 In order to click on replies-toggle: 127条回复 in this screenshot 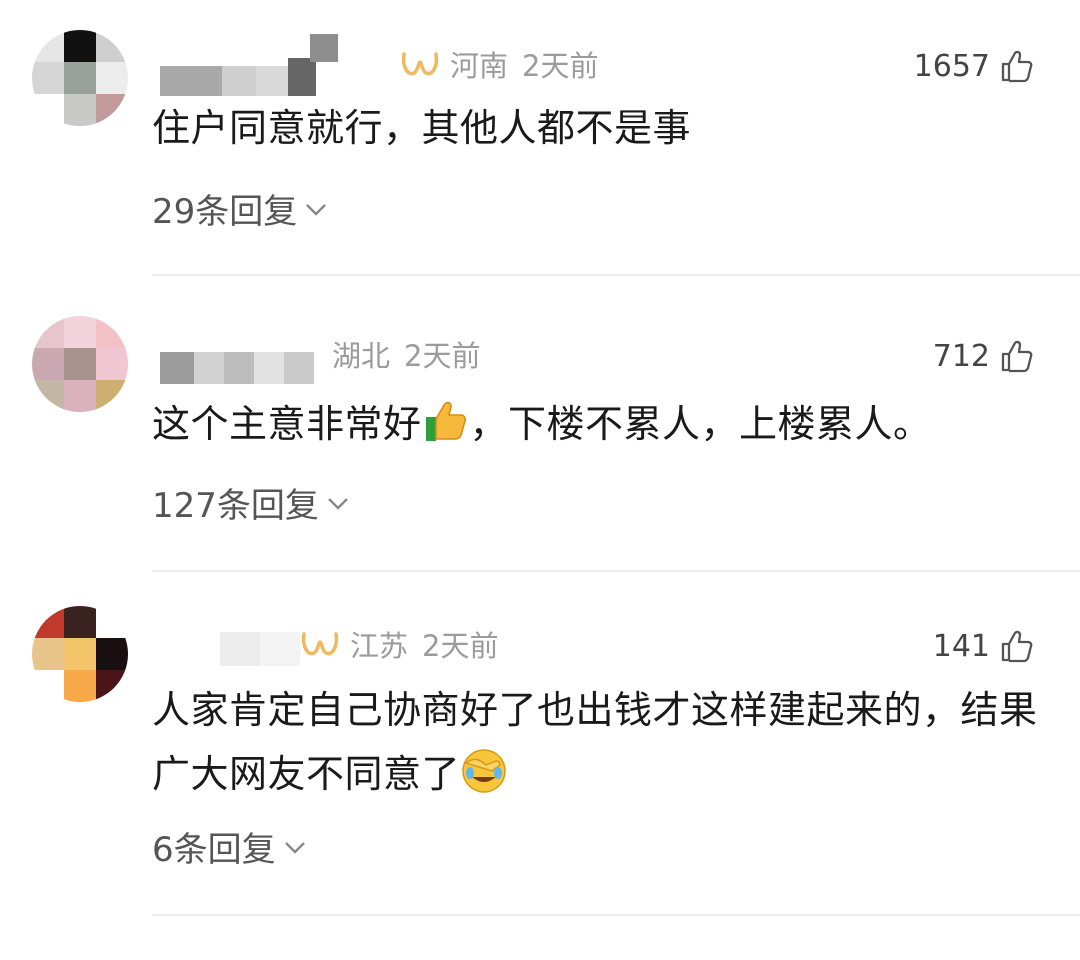, I will do `click(251, 502)`.